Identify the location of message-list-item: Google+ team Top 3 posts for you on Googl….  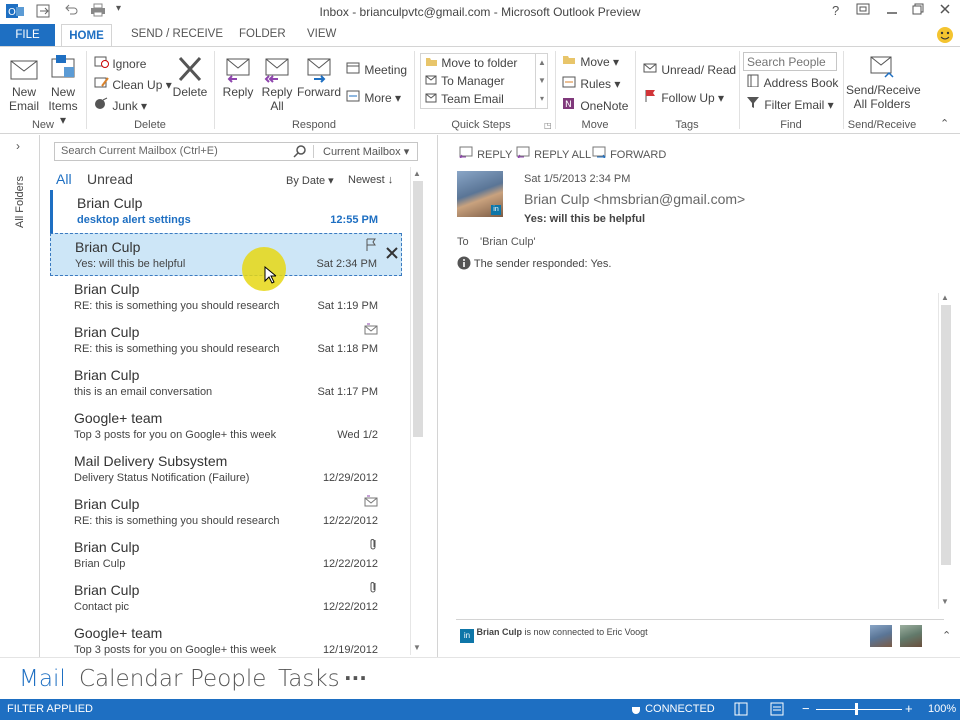
(226, 426).